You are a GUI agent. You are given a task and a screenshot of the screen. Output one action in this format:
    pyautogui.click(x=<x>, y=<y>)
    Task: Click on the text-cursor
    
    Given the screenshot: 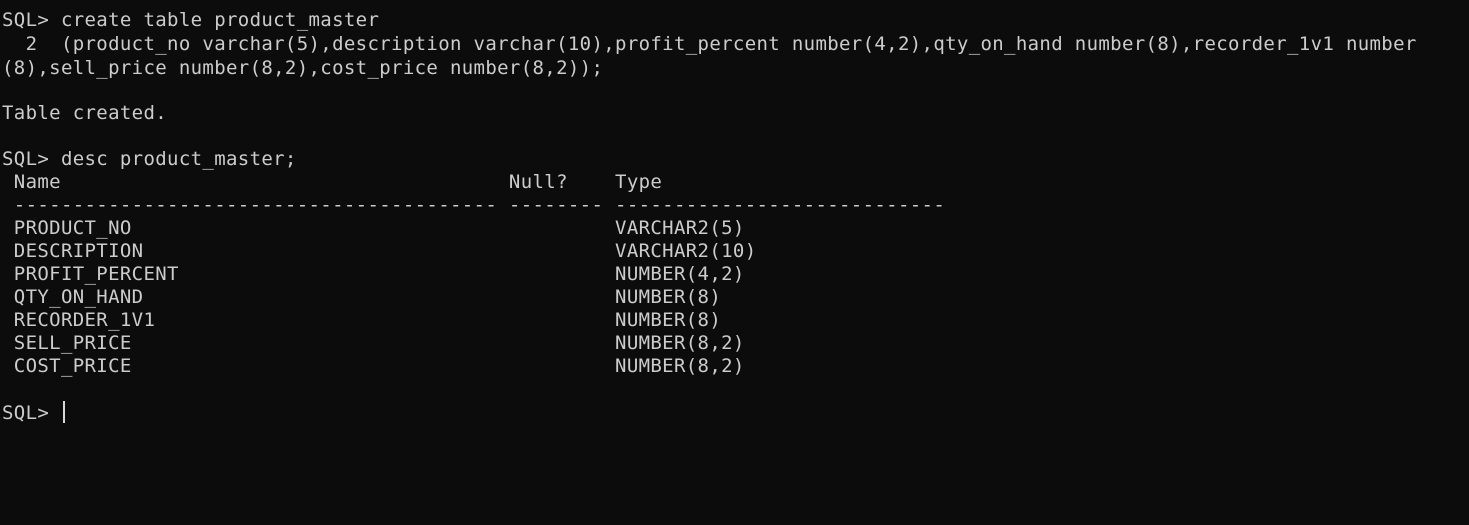 What is the action you would take?
    pyautogui.click(x=63, y=412)
    